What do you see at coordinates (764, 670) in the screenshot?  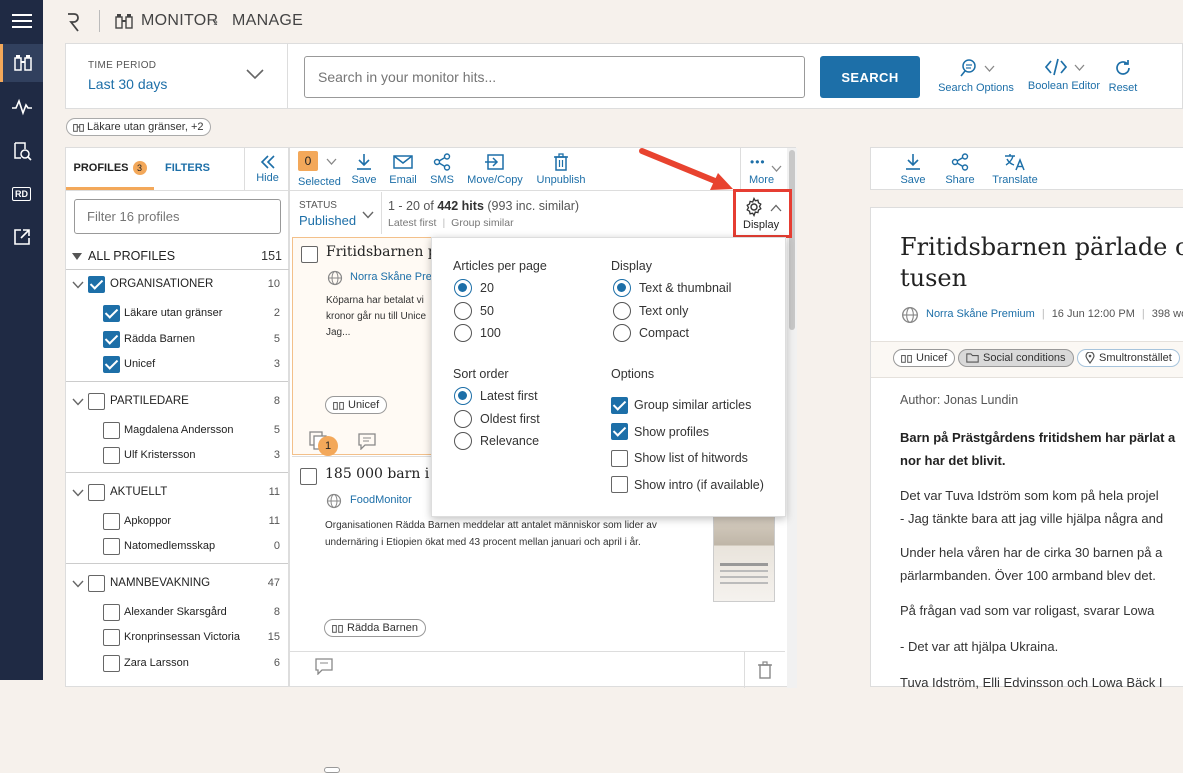 I see `delete-article-button` at bounding box center [764, 670].